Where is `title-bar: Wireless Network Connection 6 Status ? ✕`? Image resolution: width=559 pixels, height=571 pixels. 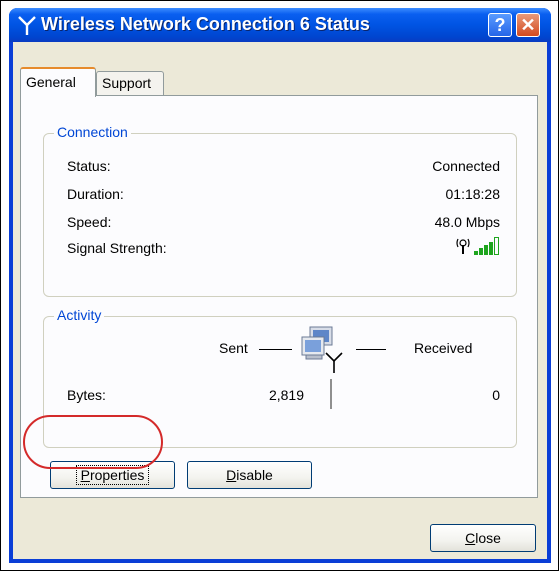 title-bar: Wireless Network Connection 6 Status ? ✕ is located at coordinates (280, 25).